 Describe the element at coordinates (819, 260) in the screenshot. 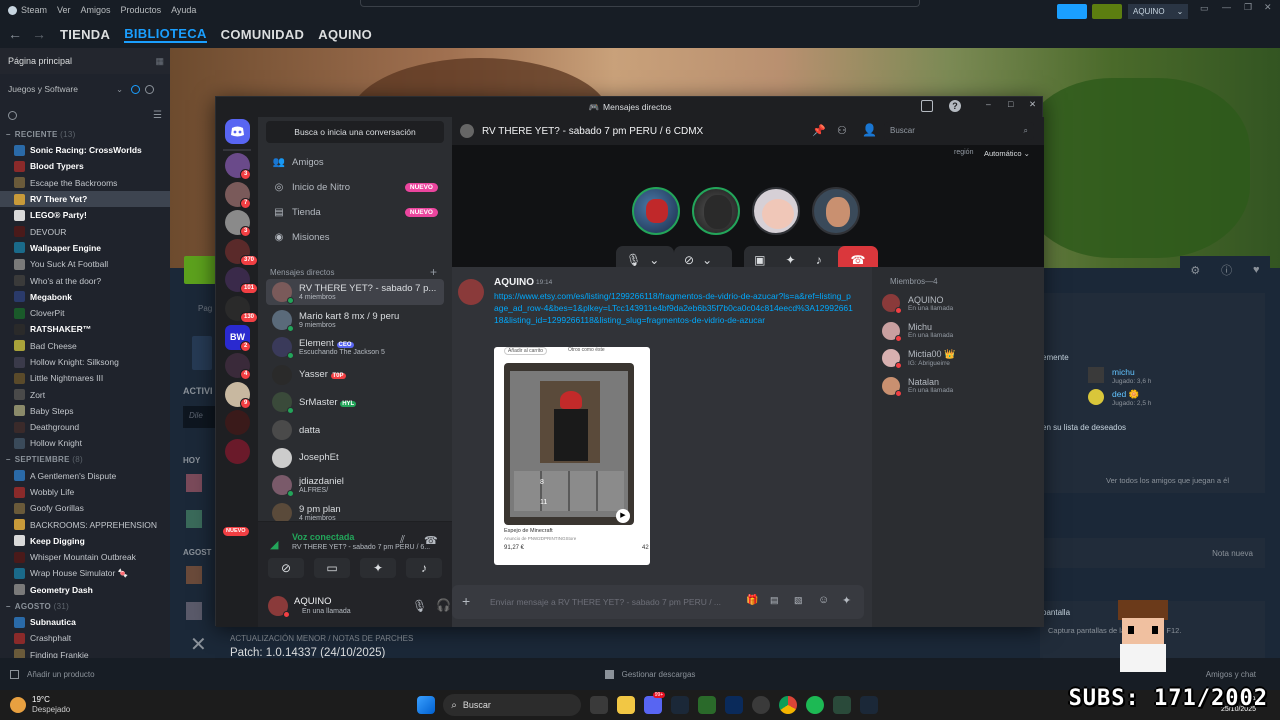

I see `soundboard-icon: ♪` at that location.